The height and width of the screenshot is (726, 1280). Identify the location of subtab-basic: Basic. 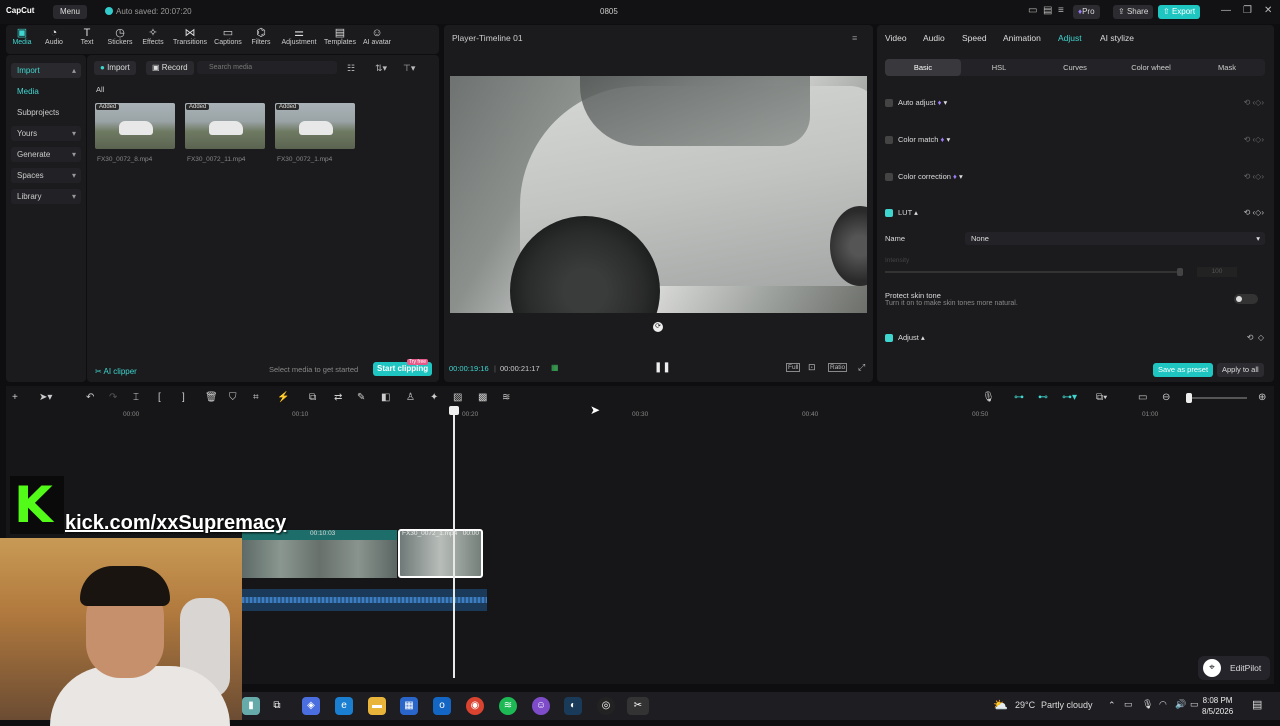
(923, 67).